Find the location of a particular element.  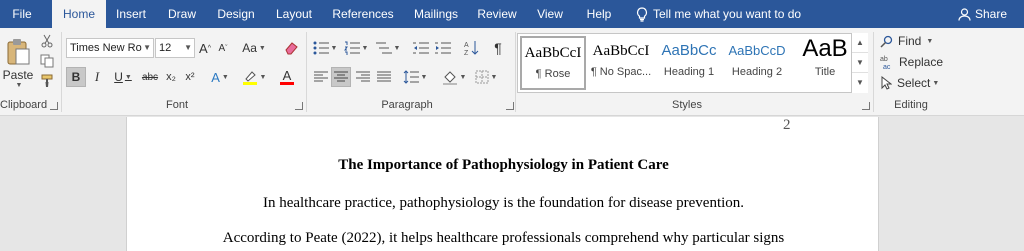

italic-button: I is located at coordinates (97, 77).